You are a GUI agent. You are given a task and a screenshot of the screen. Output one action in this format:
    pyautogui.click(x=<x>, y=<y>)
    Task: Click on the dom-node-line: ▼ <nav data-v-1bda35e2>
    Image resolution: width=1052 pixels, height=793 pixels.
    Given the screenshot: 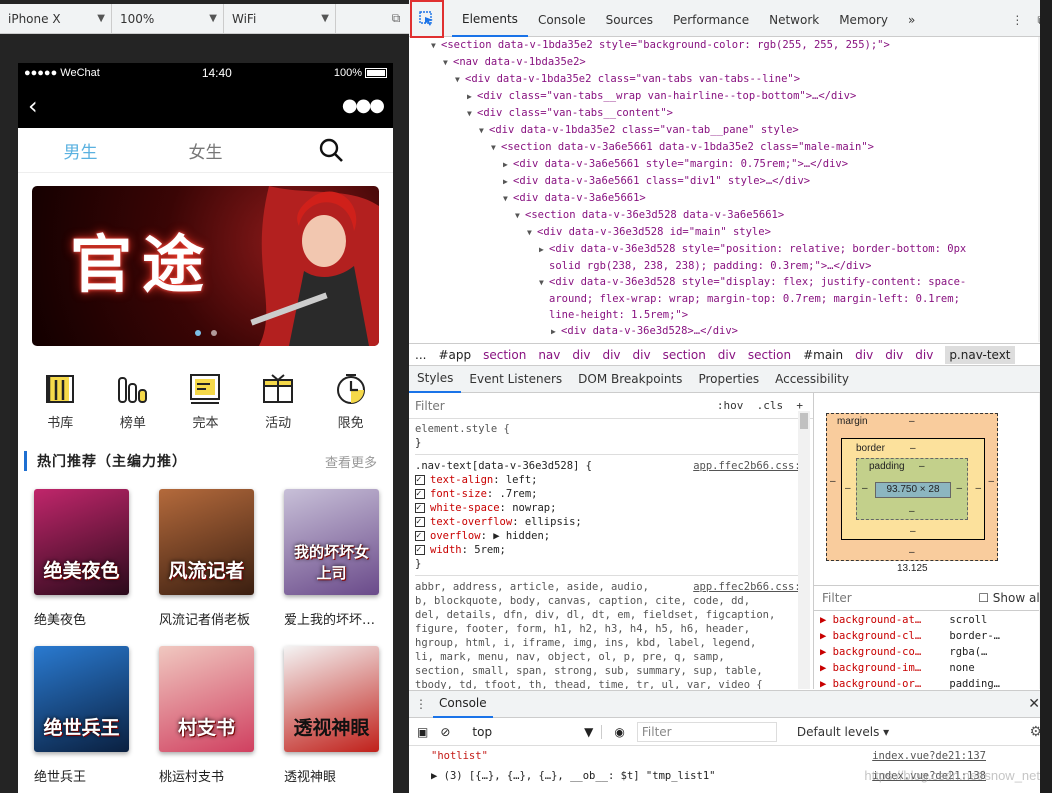 What is the action you would take?
    pyautogui.click(x=711, y=62)
    